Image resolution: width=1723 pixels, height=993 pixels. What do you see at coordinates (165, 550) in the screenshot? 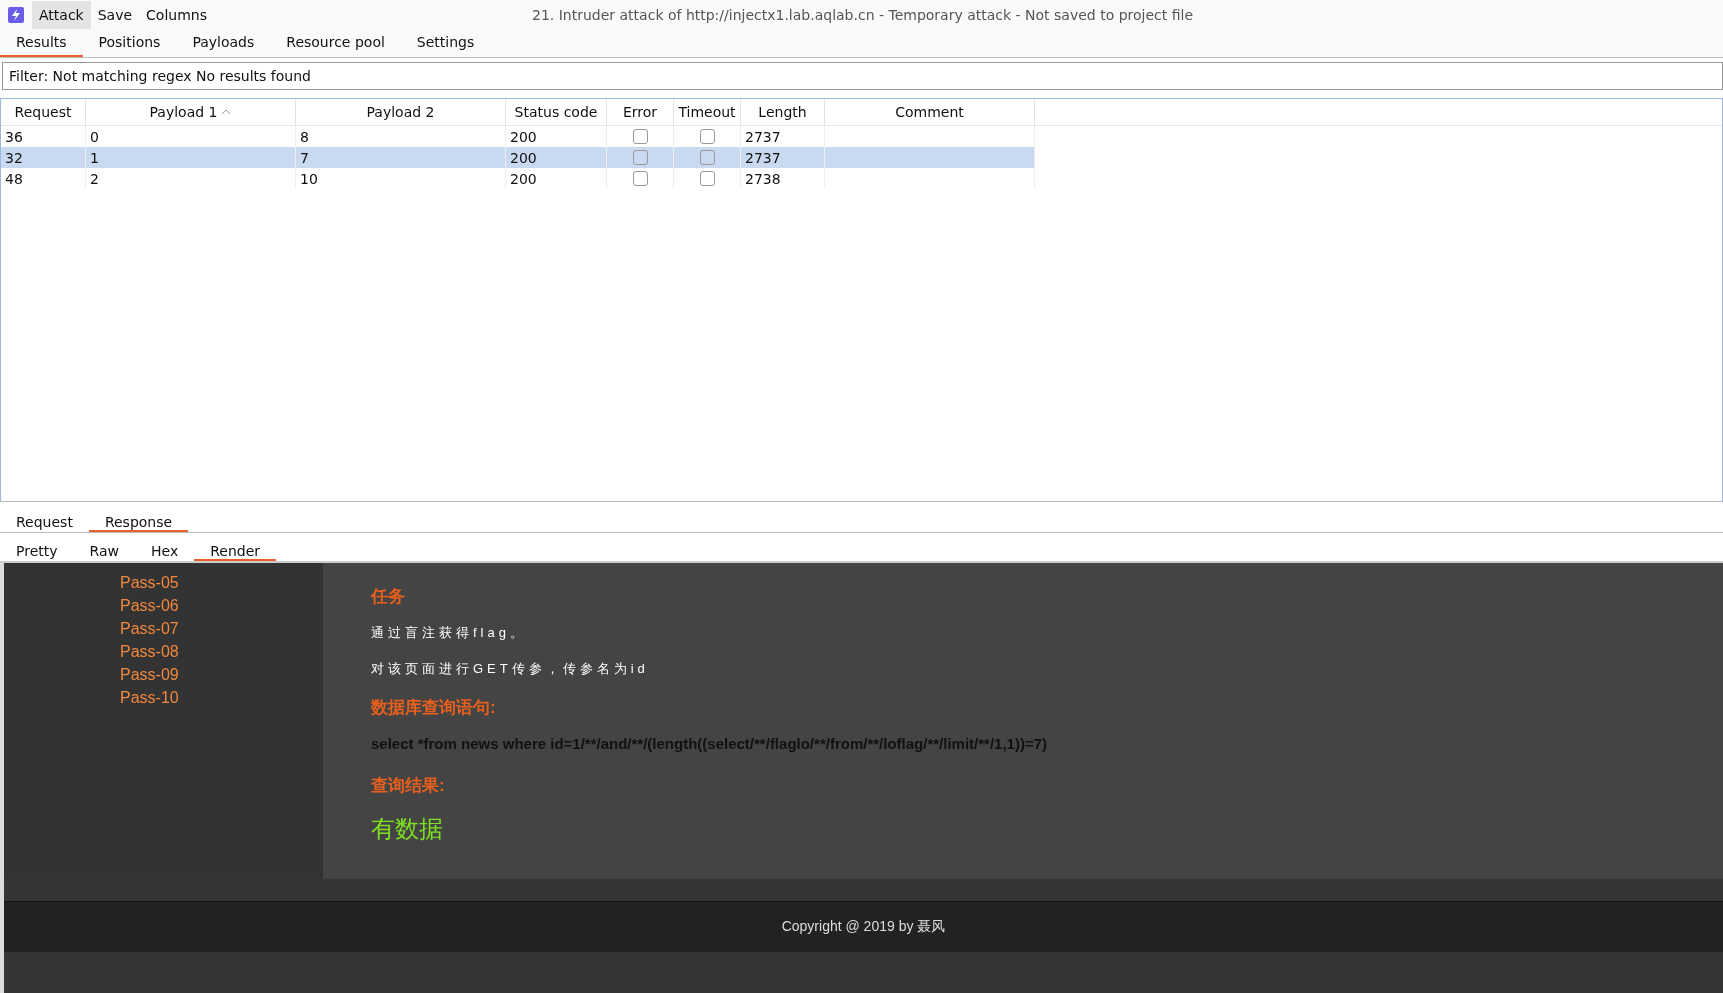
I see `tab: Hex` at bounding box center [165, 550].